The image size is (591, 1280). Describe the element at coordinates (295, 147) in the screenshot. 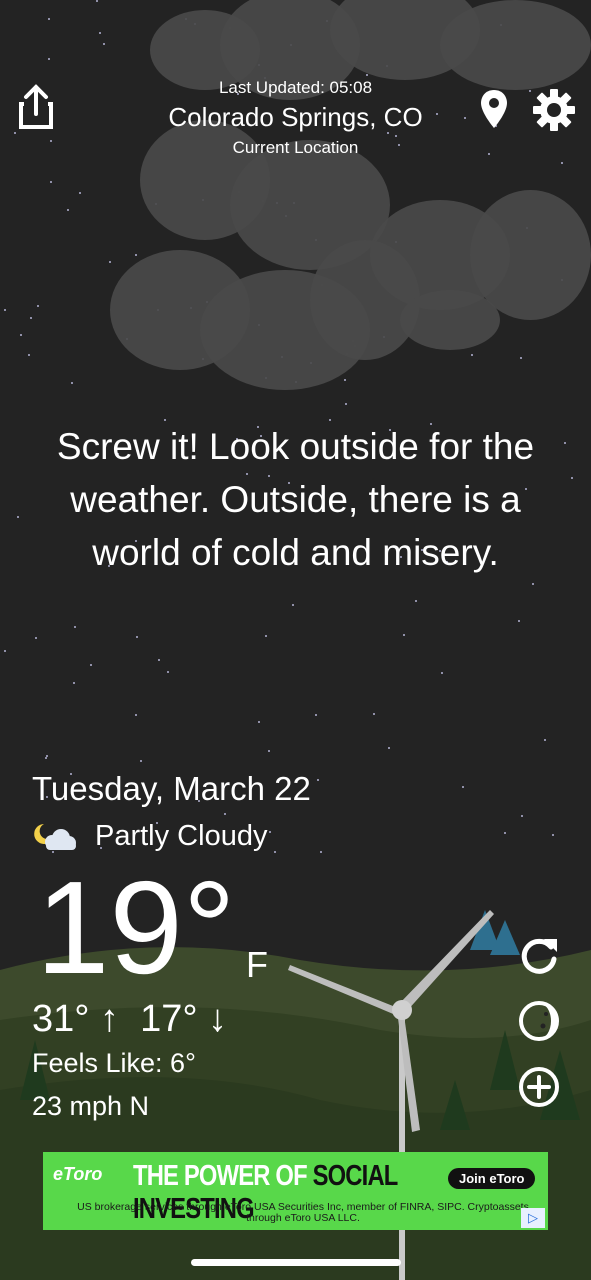

I see `location-label: Current Location` at that location.